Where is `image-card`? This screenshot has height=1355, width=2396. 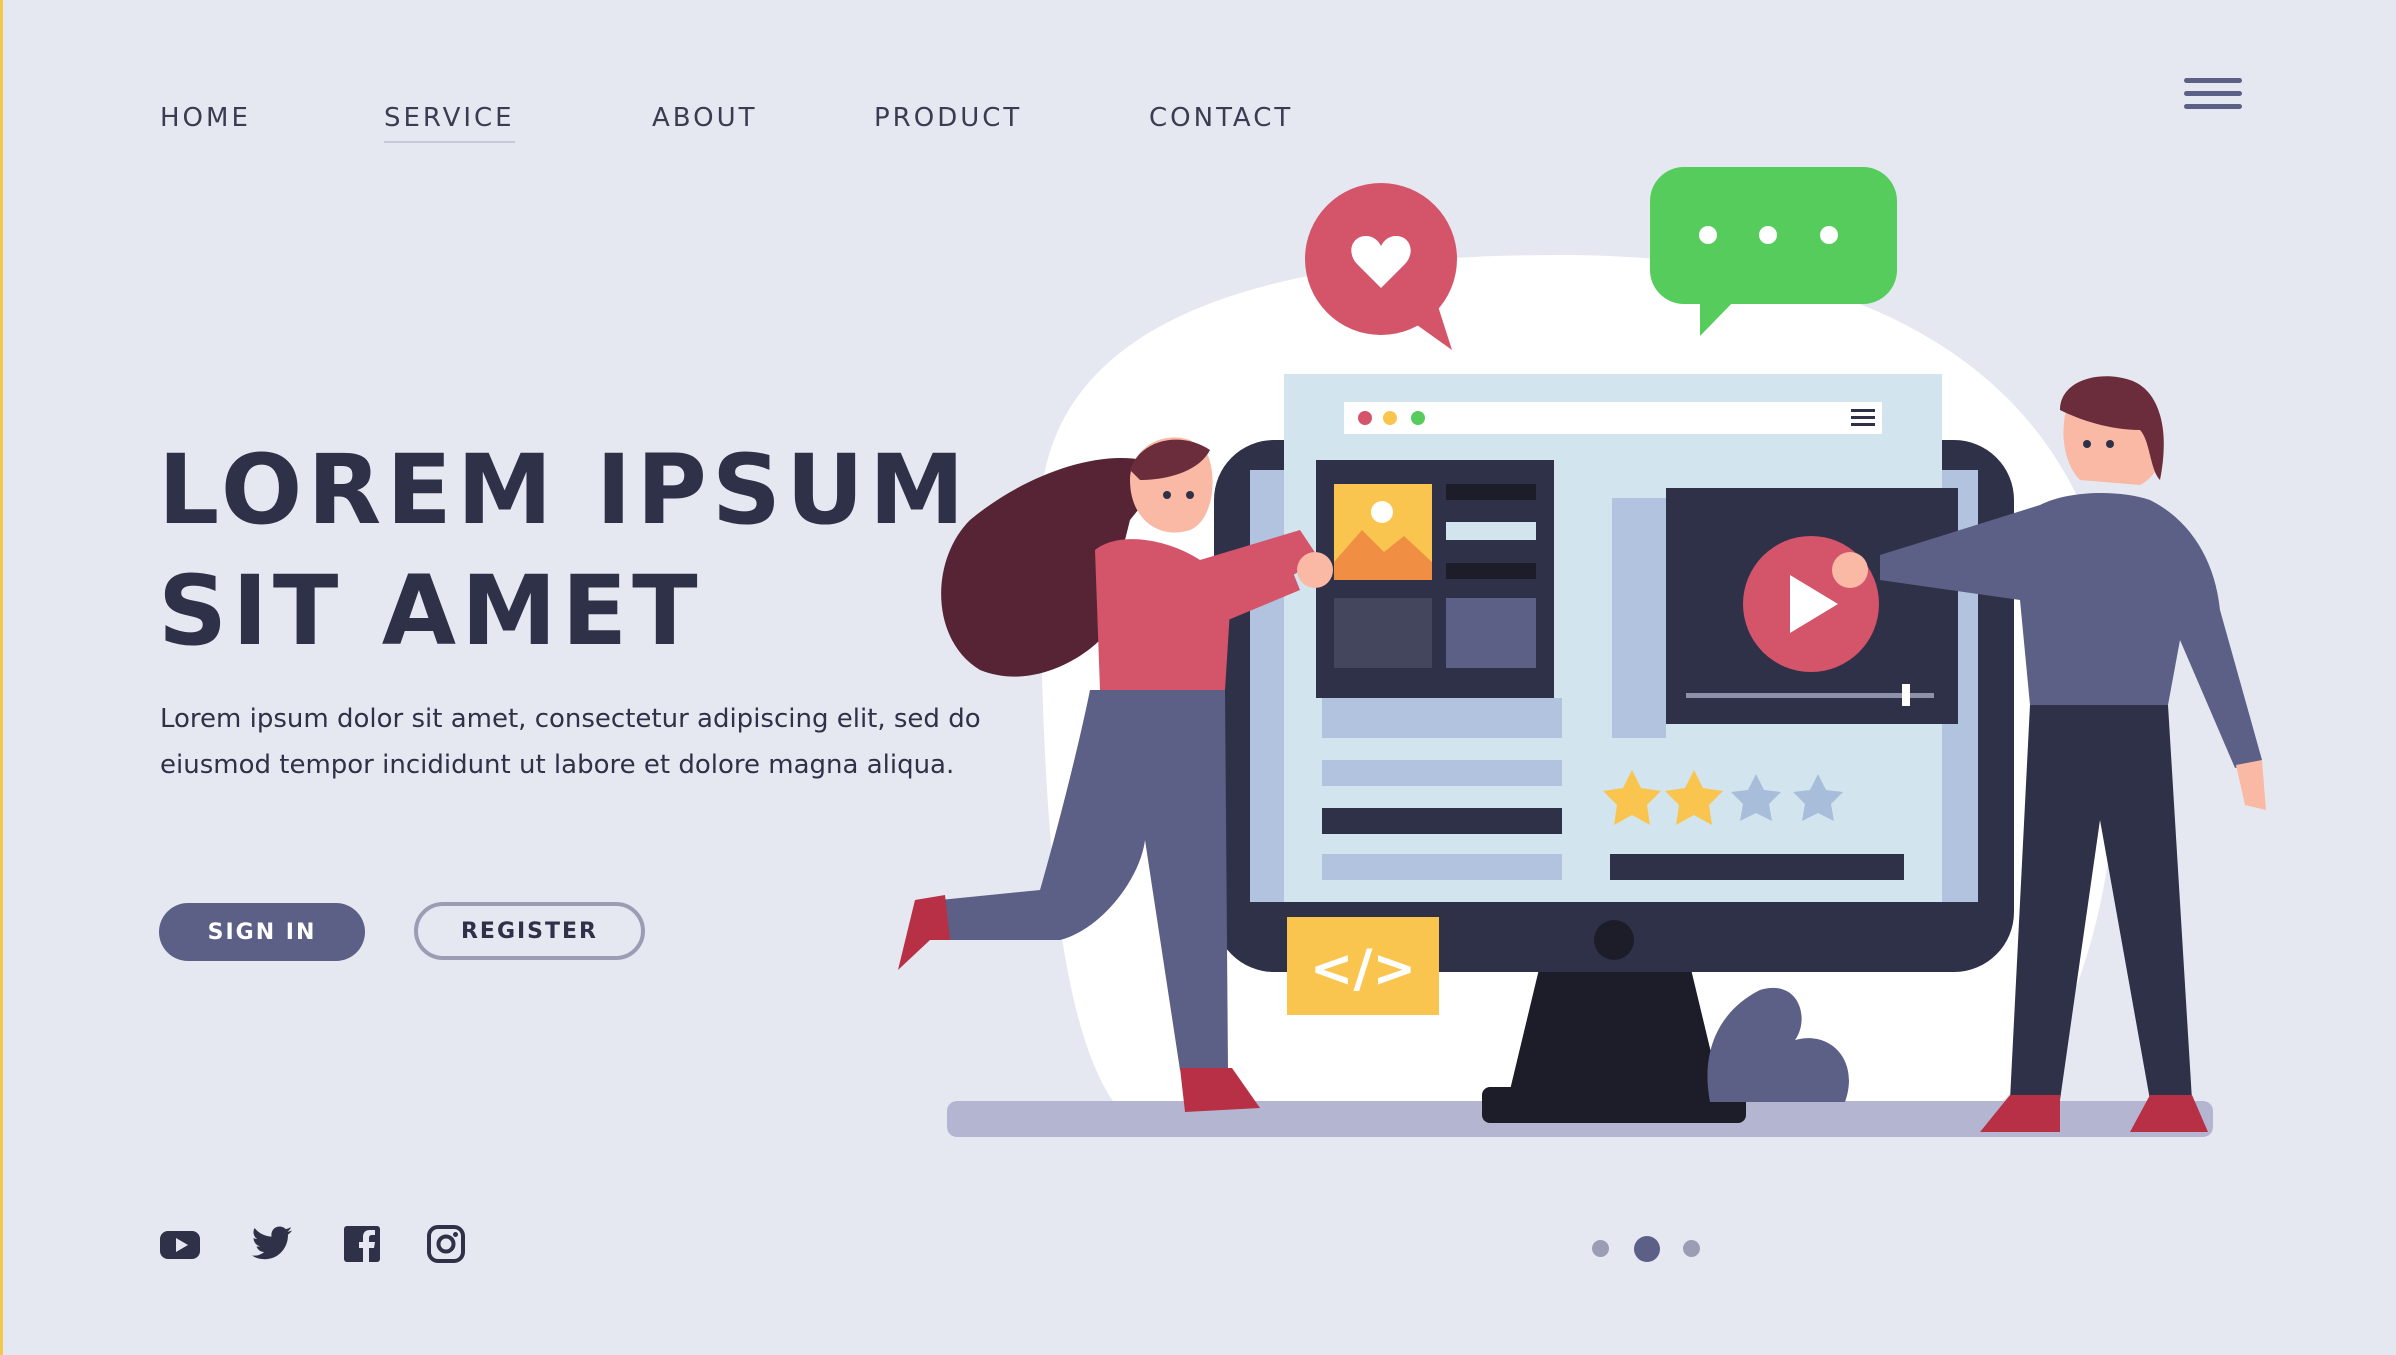 image-card is located at coordinates (1435, 579).